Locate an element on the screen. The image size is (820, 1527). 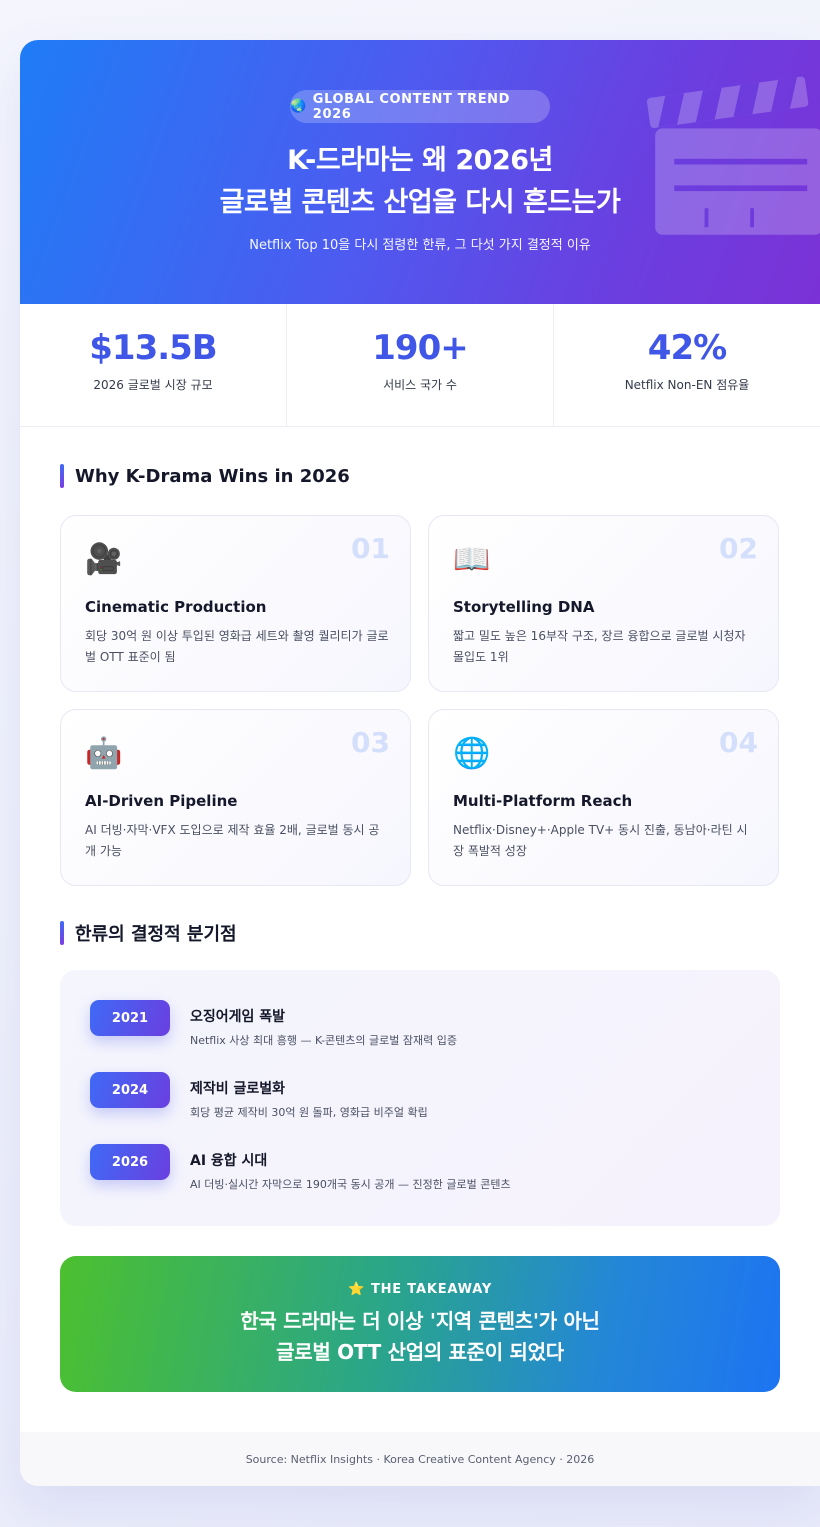
timeline-description: AI 더빙·실시간 자막으로 190개국 동시 공개 — 진정한 글로벌 콘텐츠 is located at coordinates (350, 1184).